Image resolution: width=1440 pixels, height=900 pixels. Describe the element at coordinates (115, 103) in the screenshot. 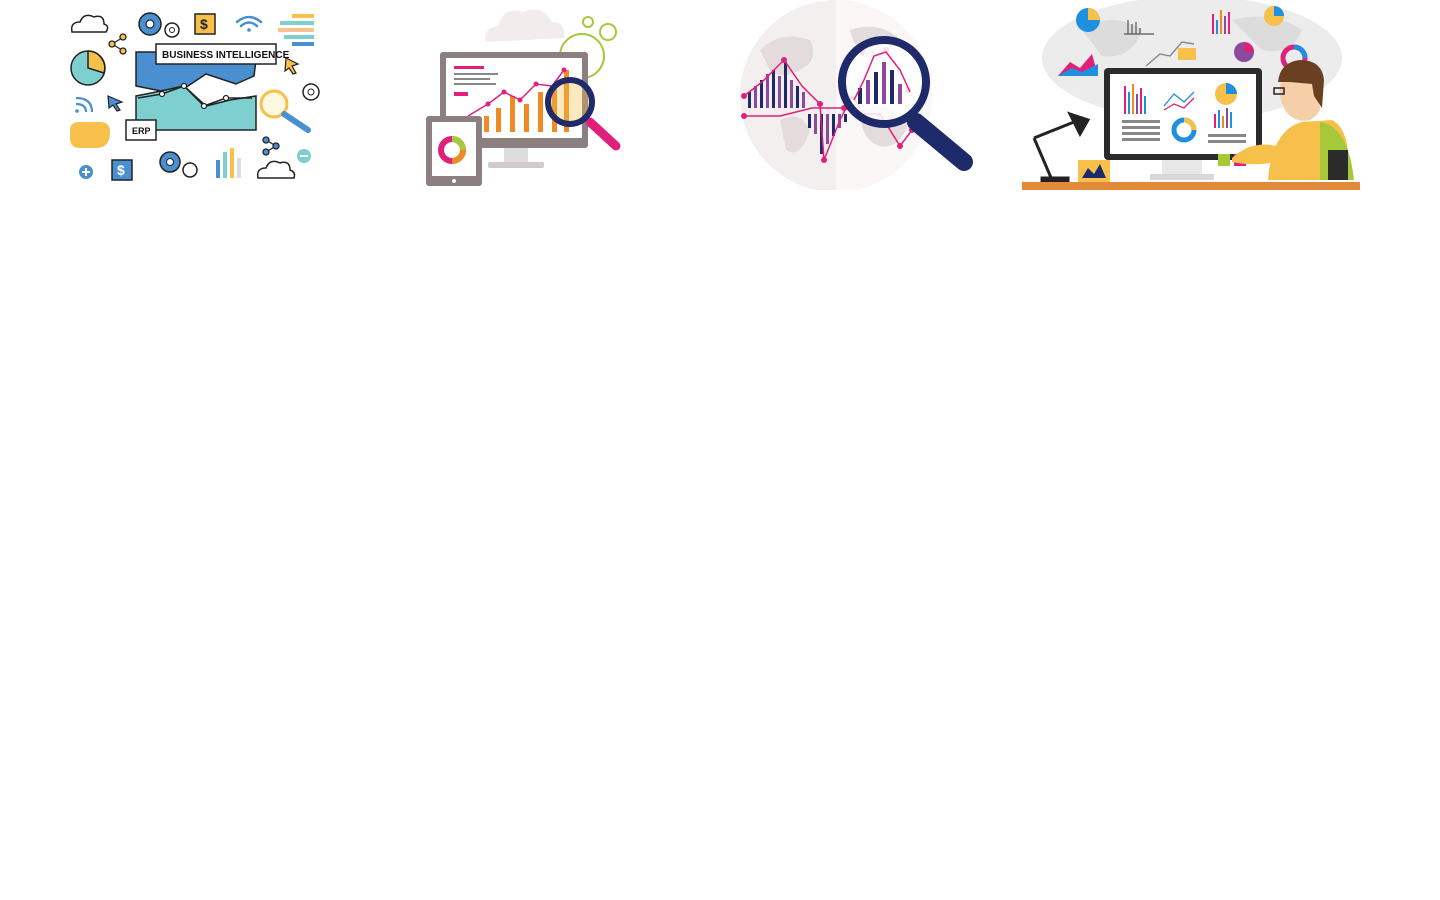

I see `pointer-icon` at that location.